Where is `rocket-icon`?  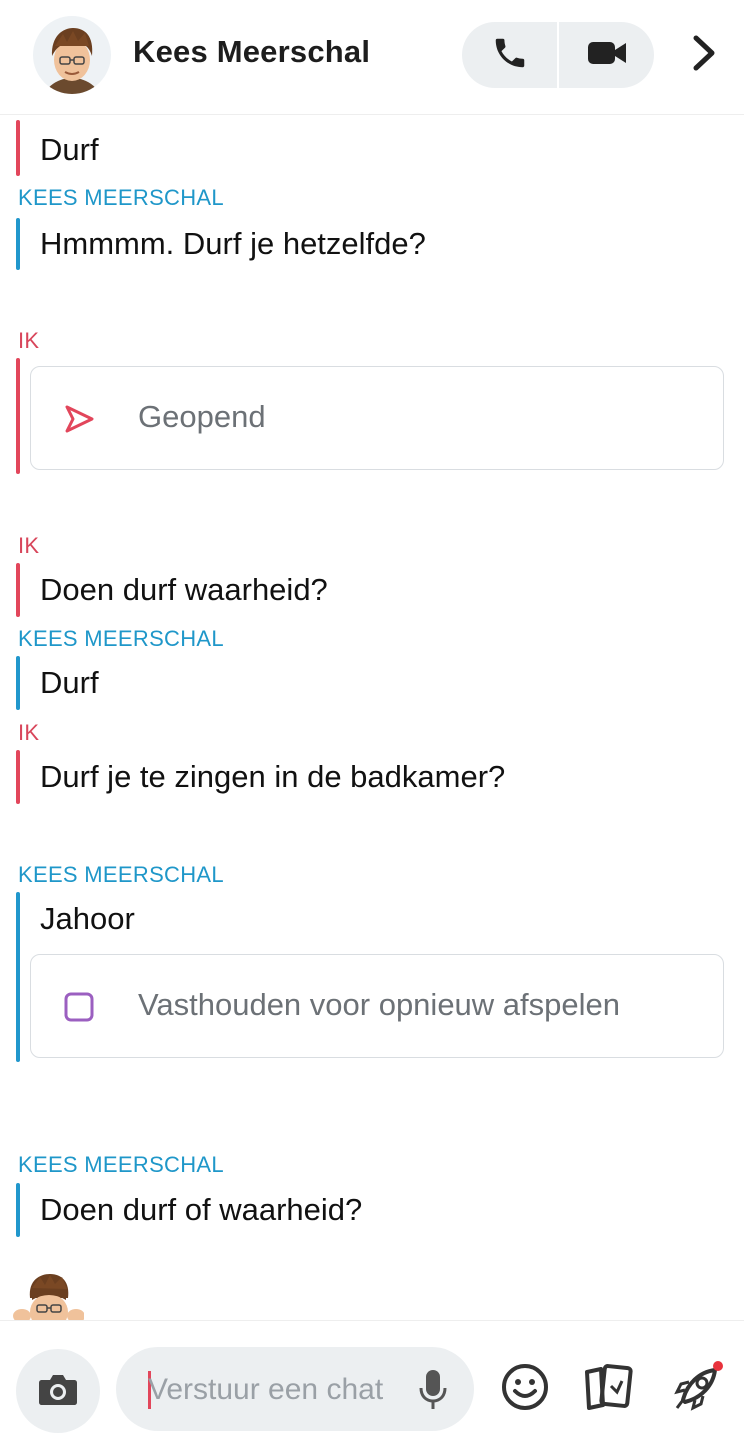
rocket-icon is located at coordinates (696, 1389).